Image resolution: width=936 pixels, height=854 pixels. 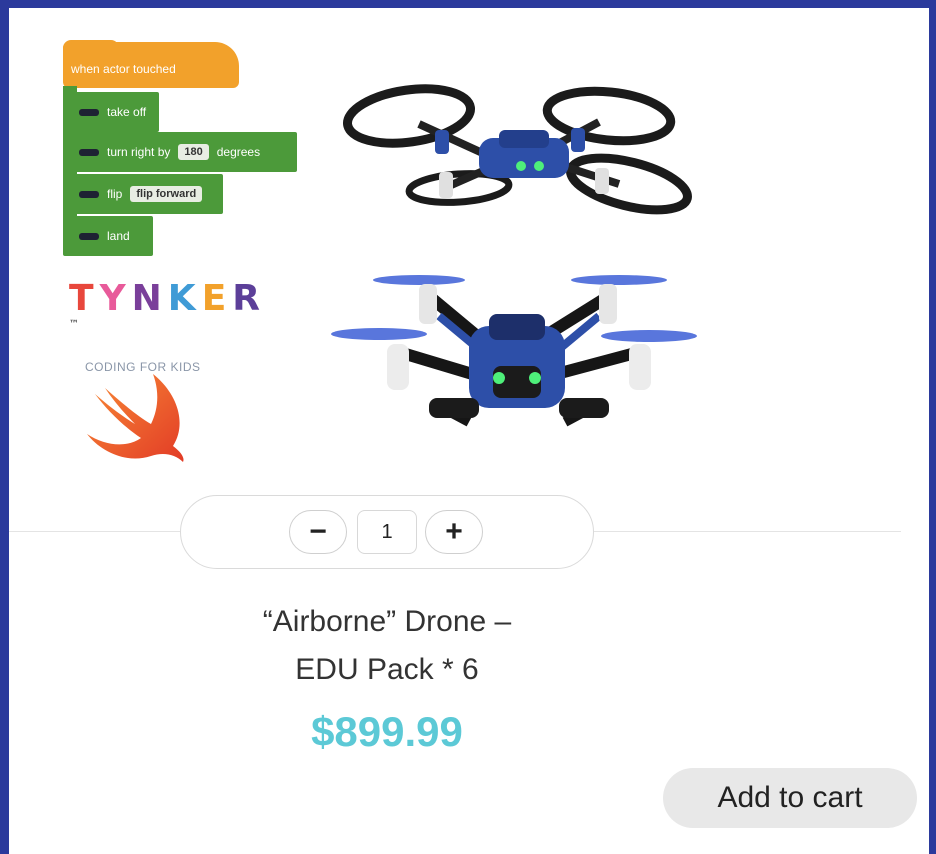 I want to click on command-block: flip flip forward, so click(x=143, y=194).